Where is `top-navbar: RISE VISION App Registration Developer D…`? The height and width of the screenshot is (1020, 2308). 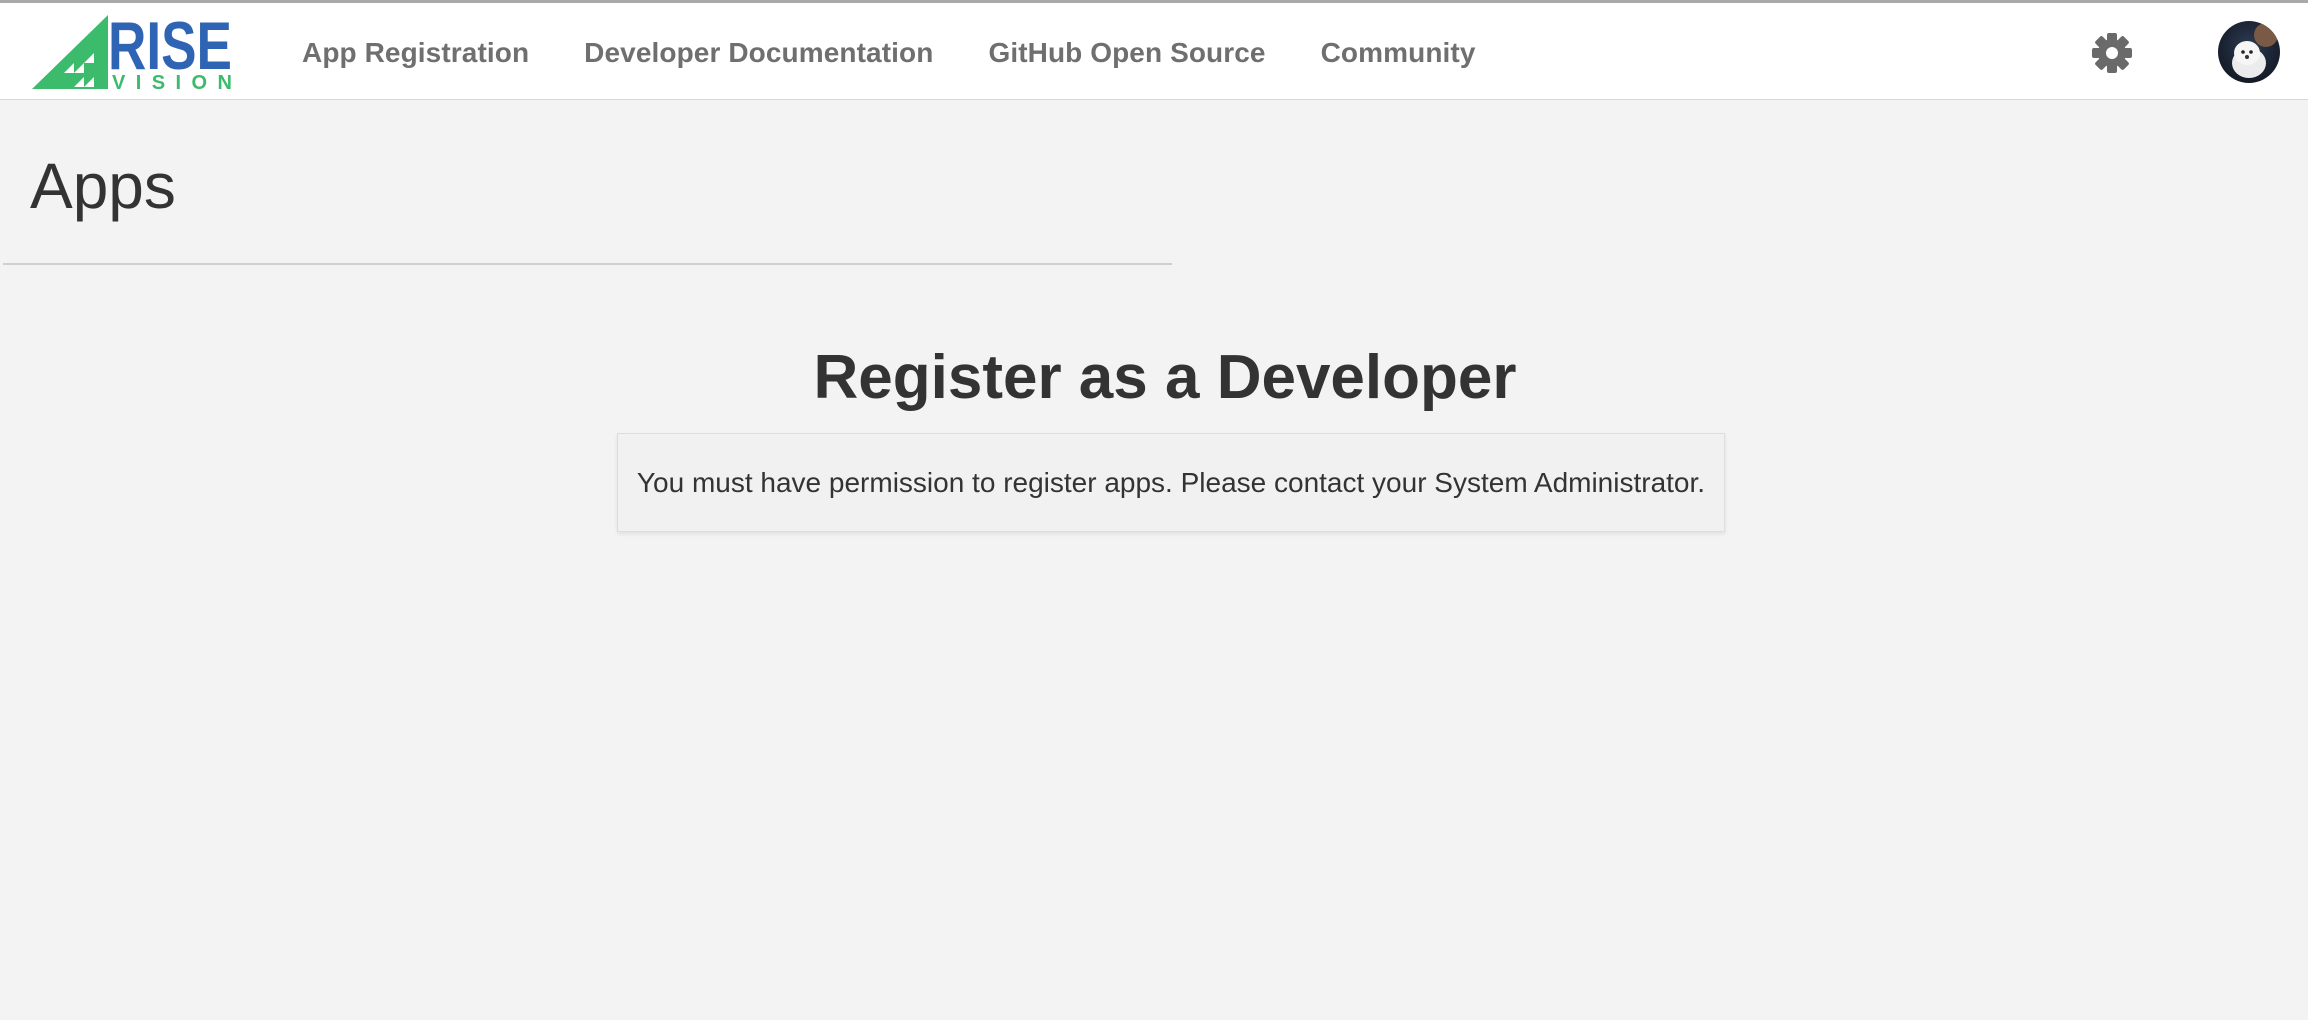 top-navbar: RISE VISION App Registration Developer D… is located at coordinates (1154, 50).